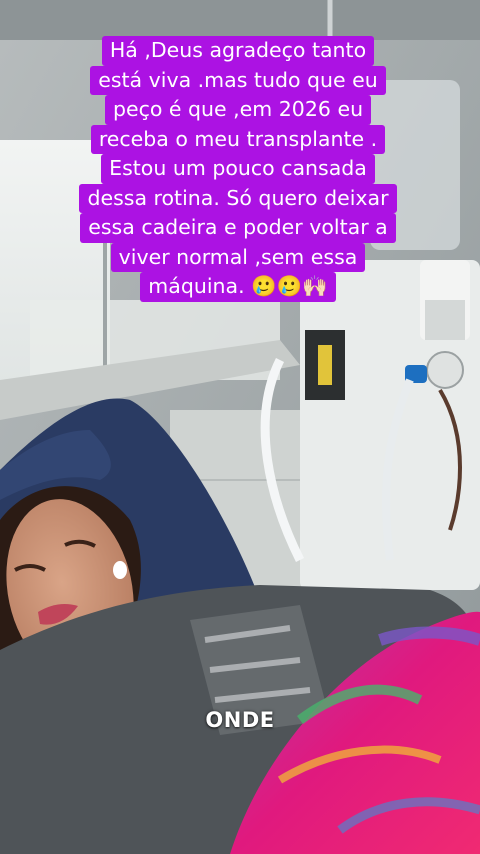  What do you see at coordinates (238, 198) in the screenshot?
I see `caption-line: dessa rotina. Só quero deixar` at bounding box center [238, 198].